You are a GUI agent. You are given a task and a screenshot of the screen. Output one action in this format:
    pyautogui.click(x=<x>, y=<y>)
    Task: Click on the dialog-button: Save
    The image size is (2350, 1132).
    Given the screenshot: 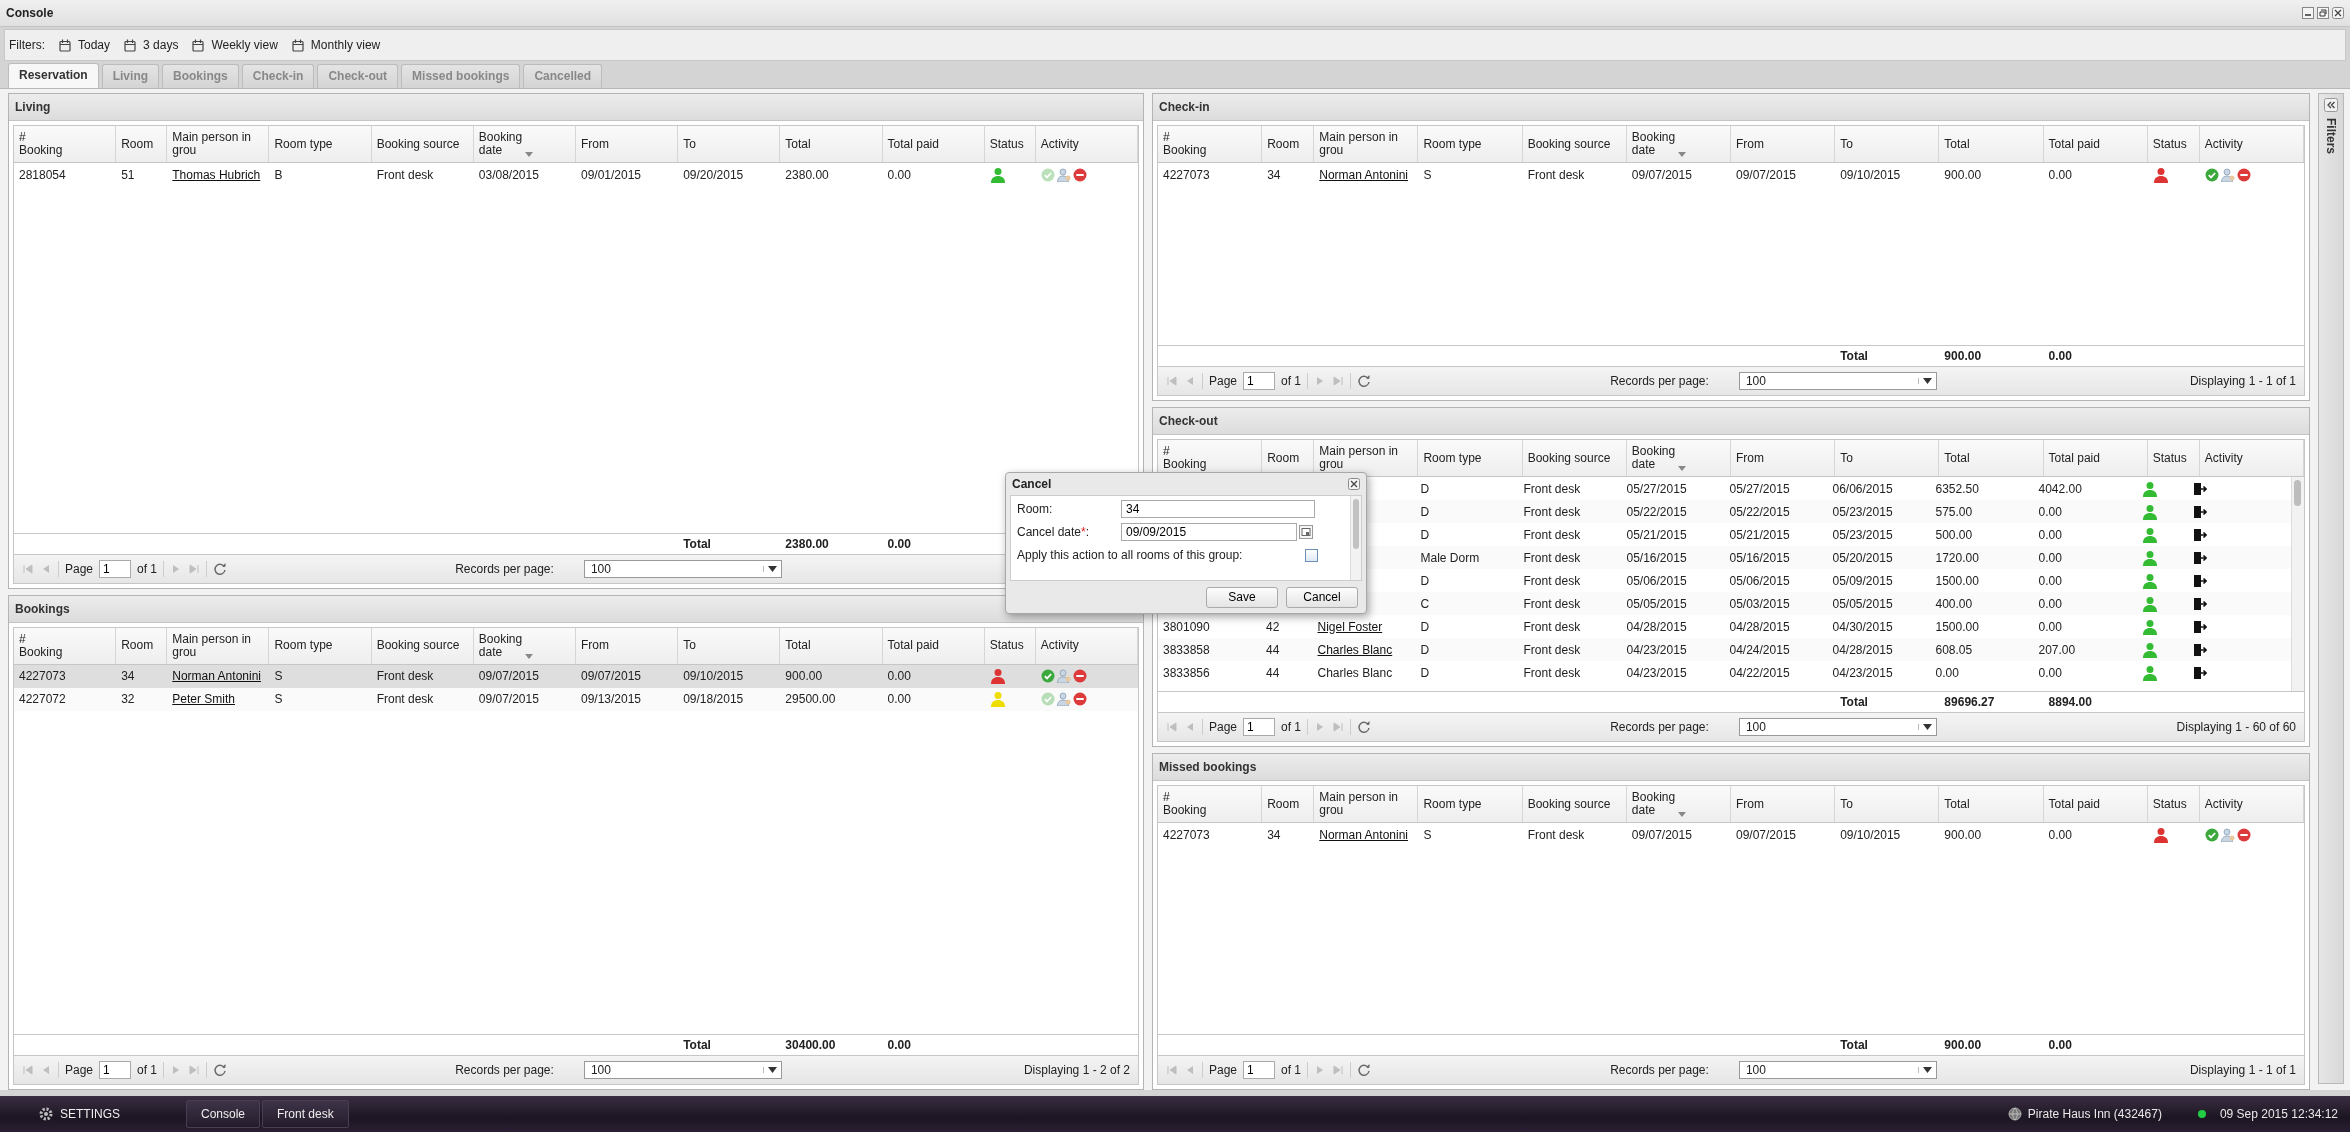 What is the action you would take?
    pyautogui.click(x=1242, y=597)
    